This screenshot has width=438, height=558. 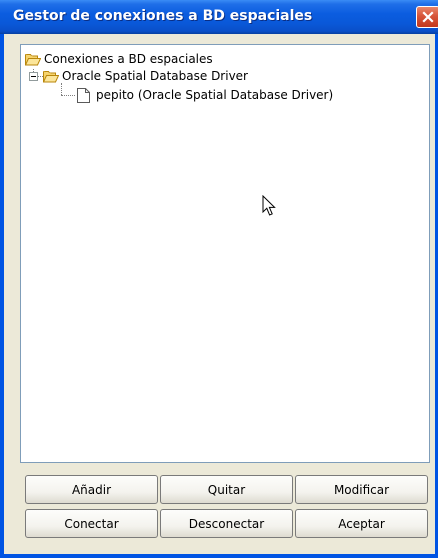 I want to click on tree-node-root: Conexiones a BD espaciales, so click(x=118, y=59).